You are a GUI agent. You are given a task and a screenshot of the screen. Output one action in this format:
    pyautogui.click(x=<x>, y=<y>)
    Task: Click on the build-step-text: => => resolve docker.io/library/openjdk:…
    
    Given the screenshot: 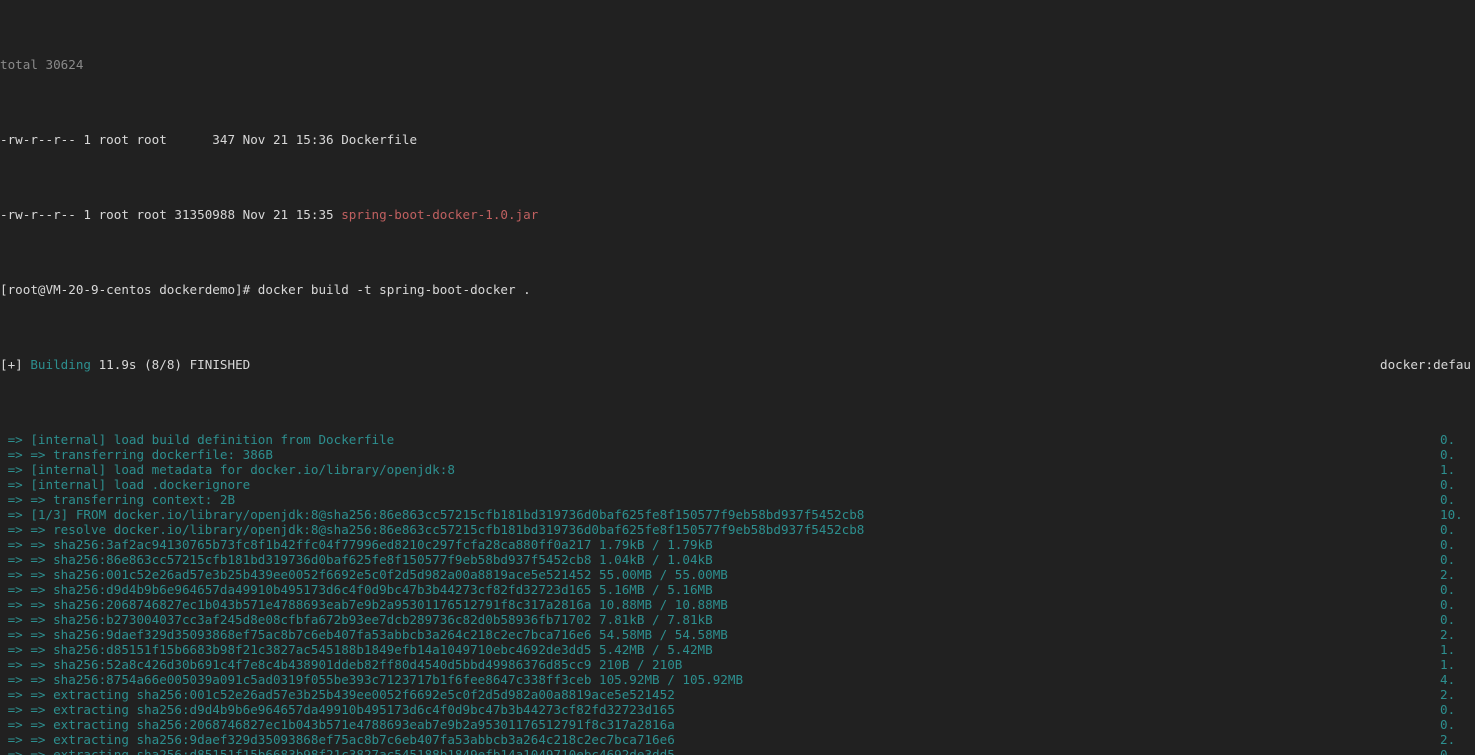 What is the action you would take?
    pyautogui.click(x=432, y=529)
    